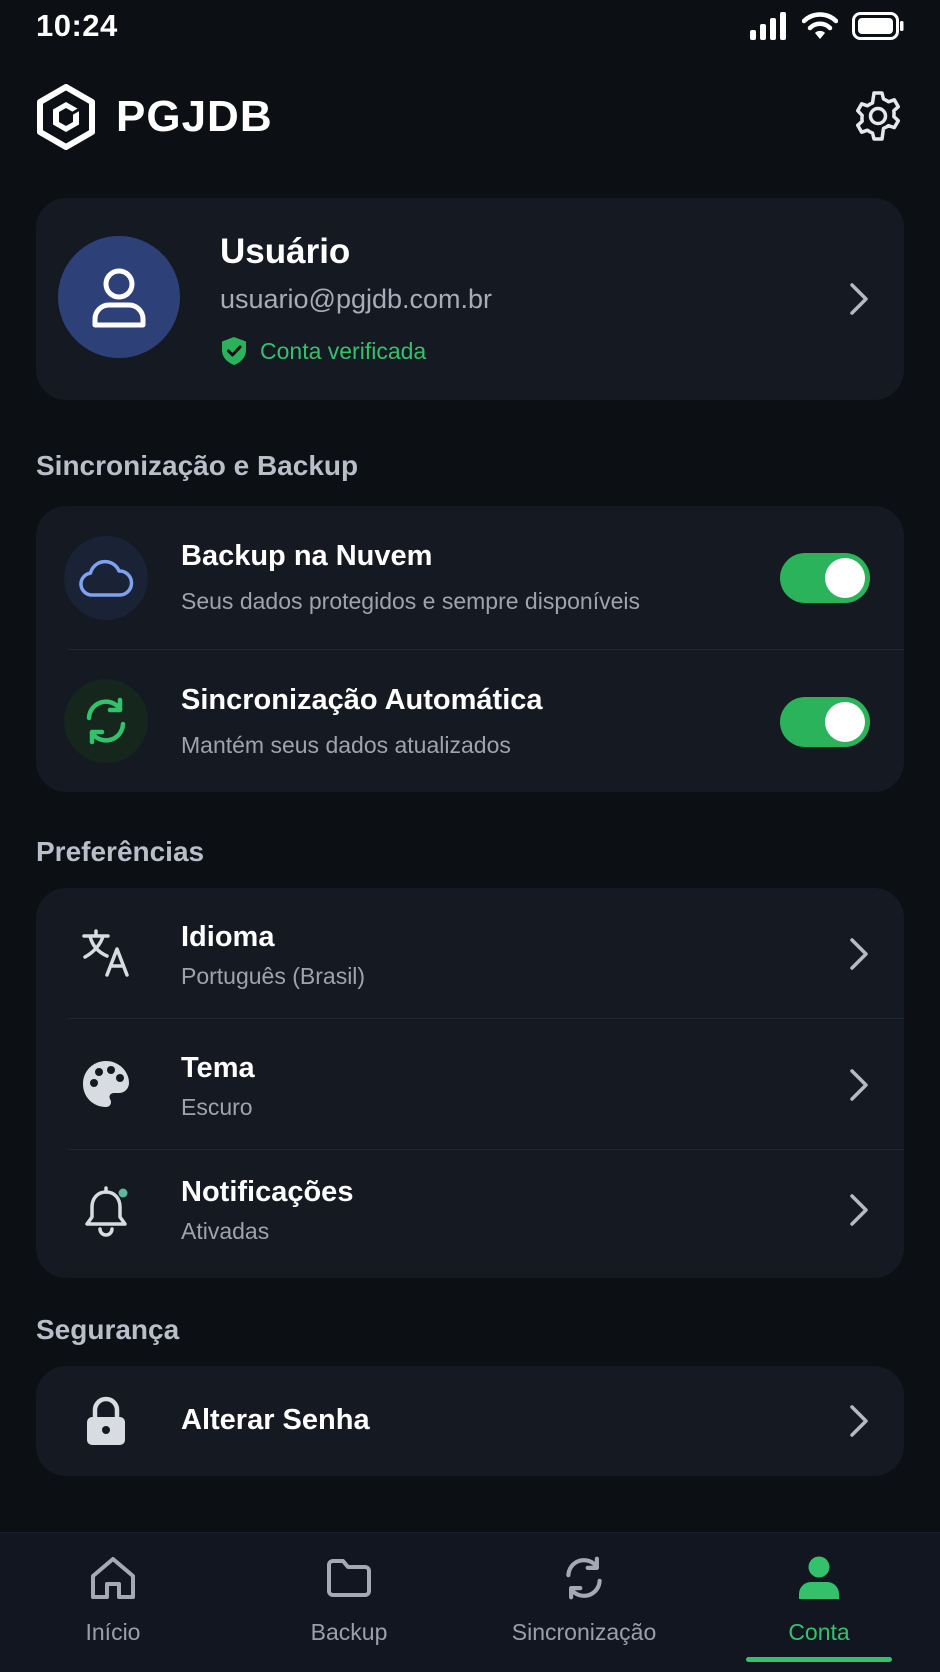 This screenshot has width=940, height=1672. I want to click on backup-toggle, so click(825, 578).